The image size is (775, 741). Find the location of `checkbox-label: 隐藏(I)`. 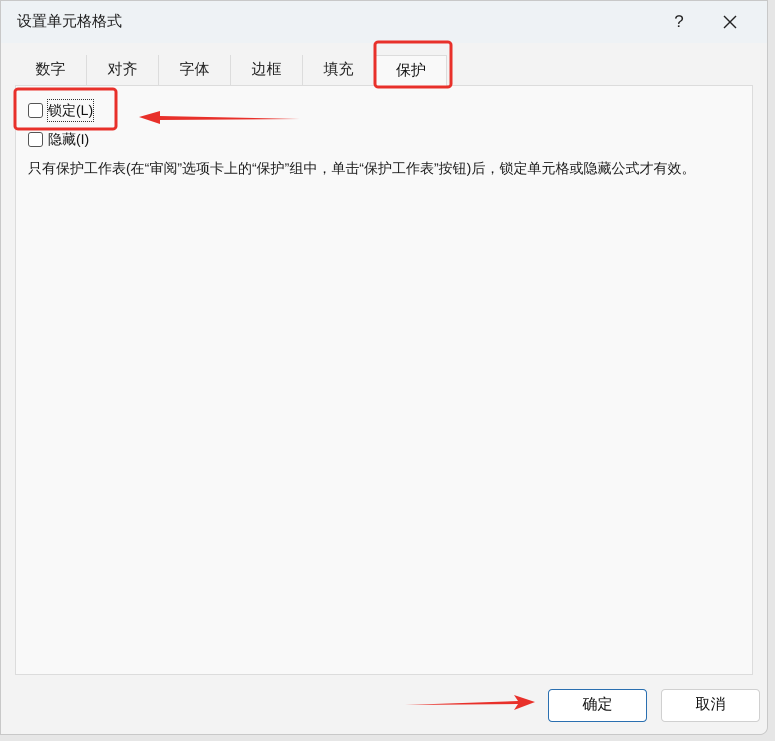

checkbox-label: 隐藏(I) is located at coordinates (69, 139).